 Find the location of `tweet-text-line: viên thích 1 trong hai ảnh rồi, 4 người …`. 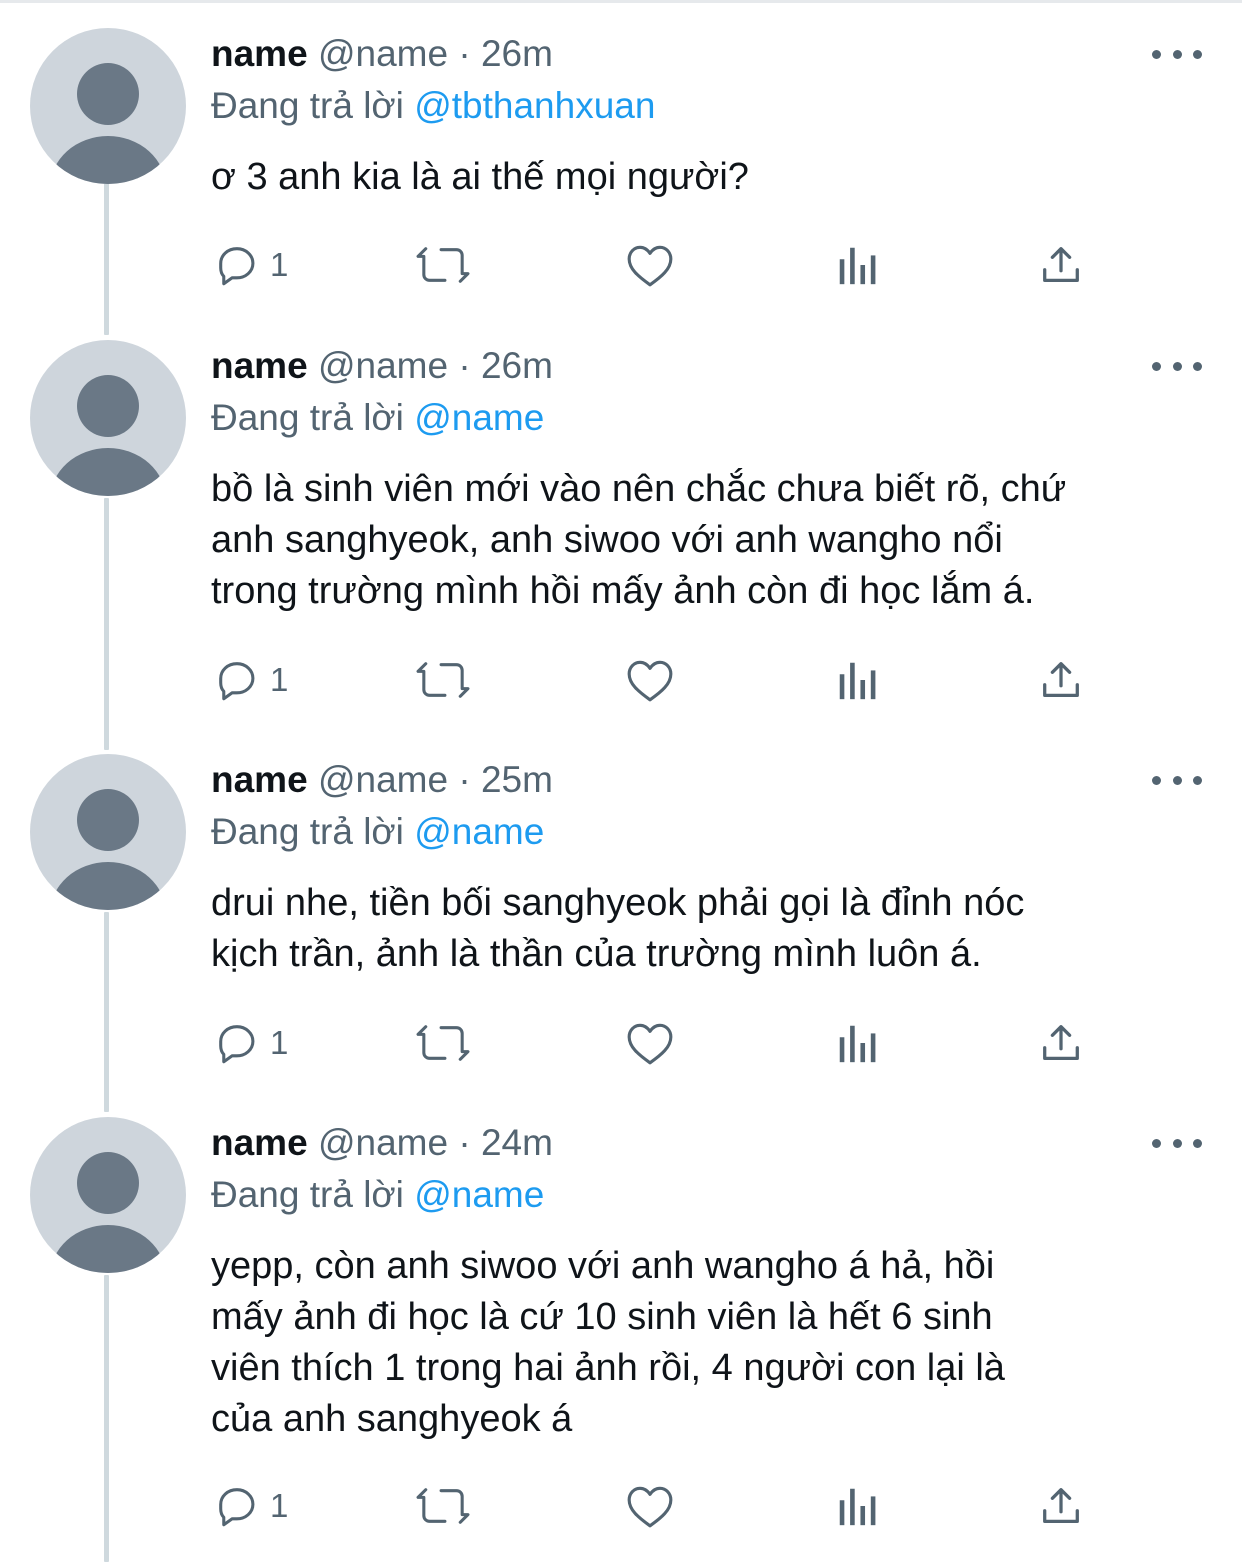

tweet-text-line: viên thích 1 trong hai ảnh rồi, 4 người … is located at coordinates (608, 1368).